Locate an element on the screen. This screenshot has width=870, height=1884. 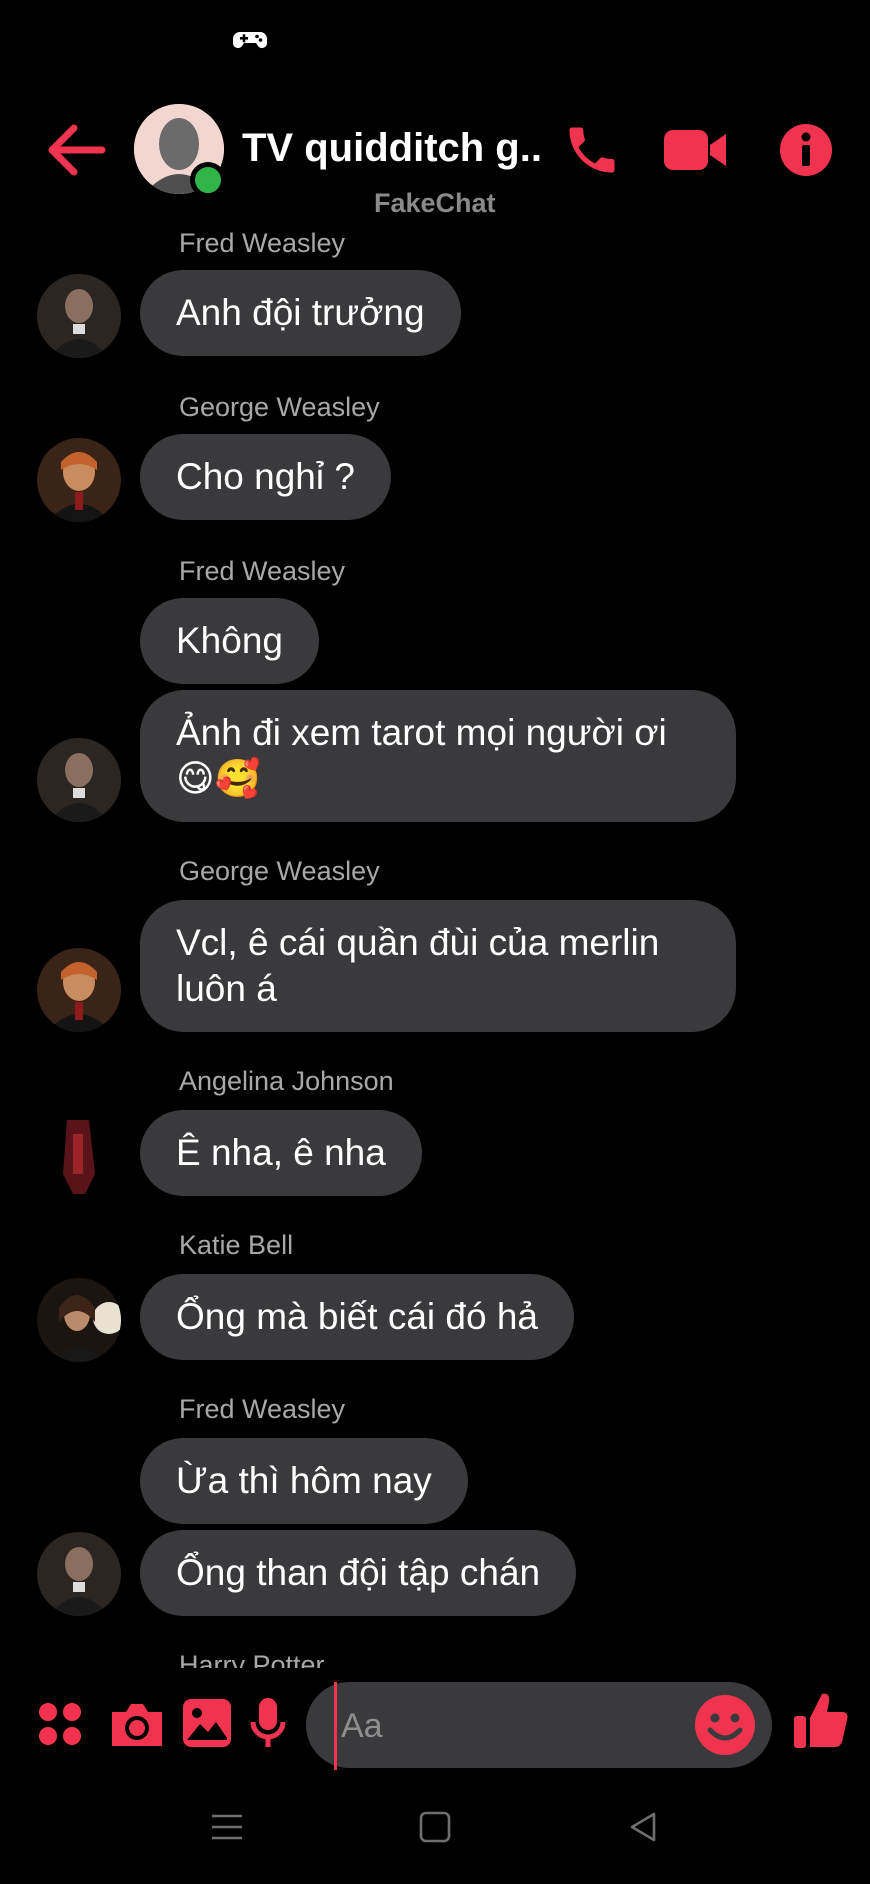
sender-name: Katie Bell is located at coordinates (236, 1245).